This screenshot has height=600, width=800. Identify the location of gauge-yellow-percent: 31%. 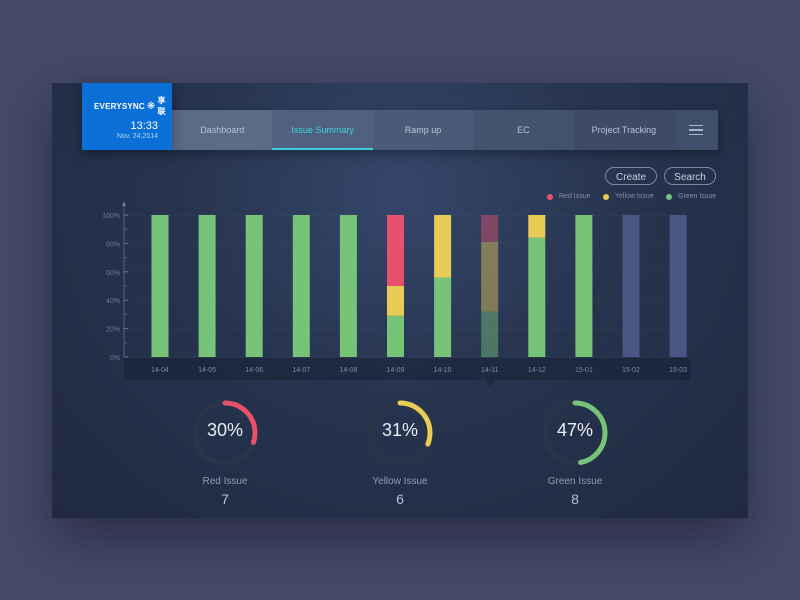
(400, 430).